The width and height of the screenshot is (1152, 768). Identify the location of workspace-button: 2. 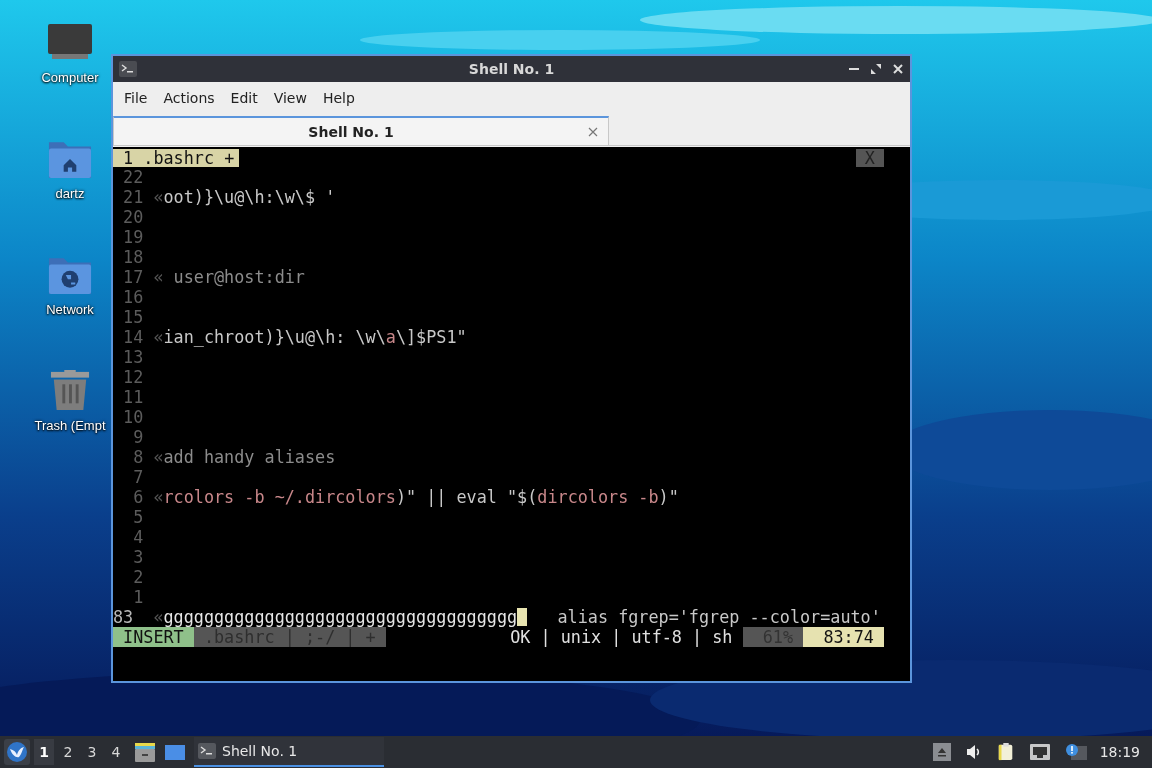
(68, 752).